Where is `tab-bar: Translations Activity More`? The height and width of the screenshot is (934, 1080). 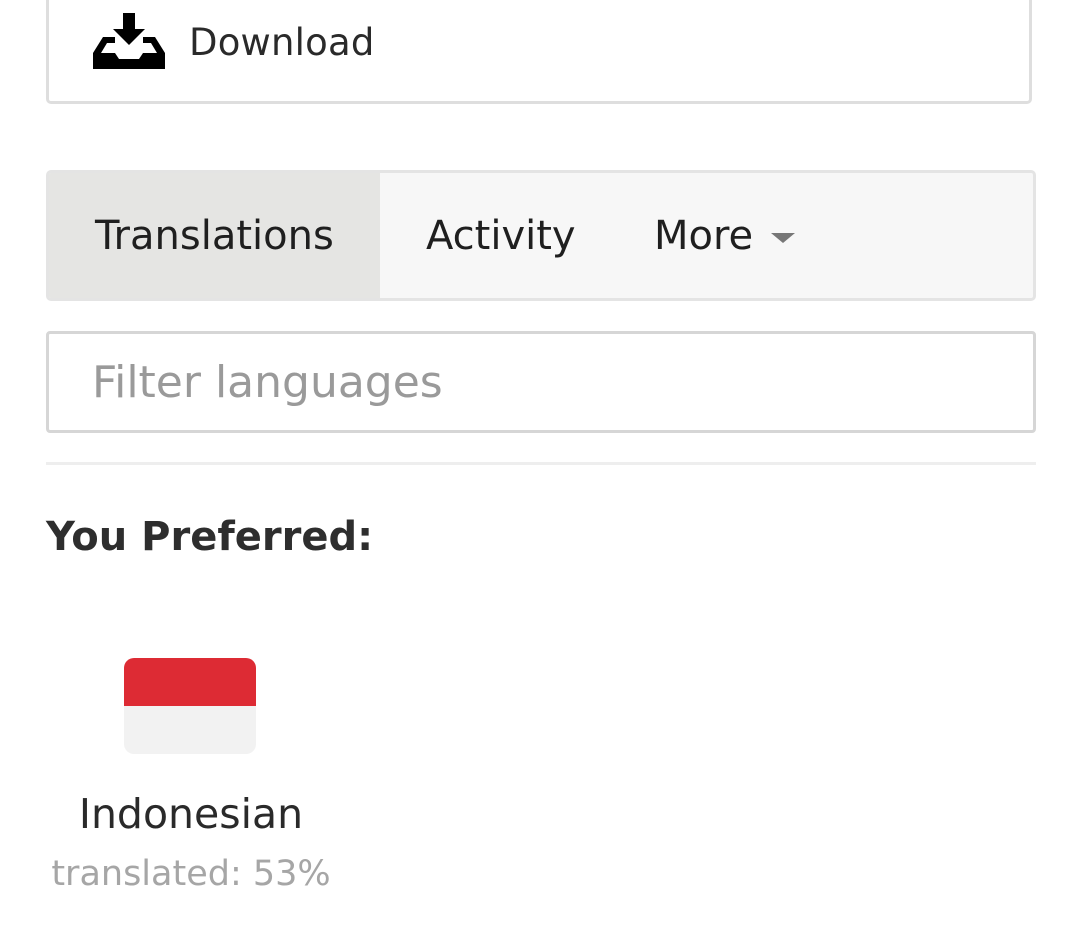 tab-bar: Translations Activity More is located at coordinates (541, 235).